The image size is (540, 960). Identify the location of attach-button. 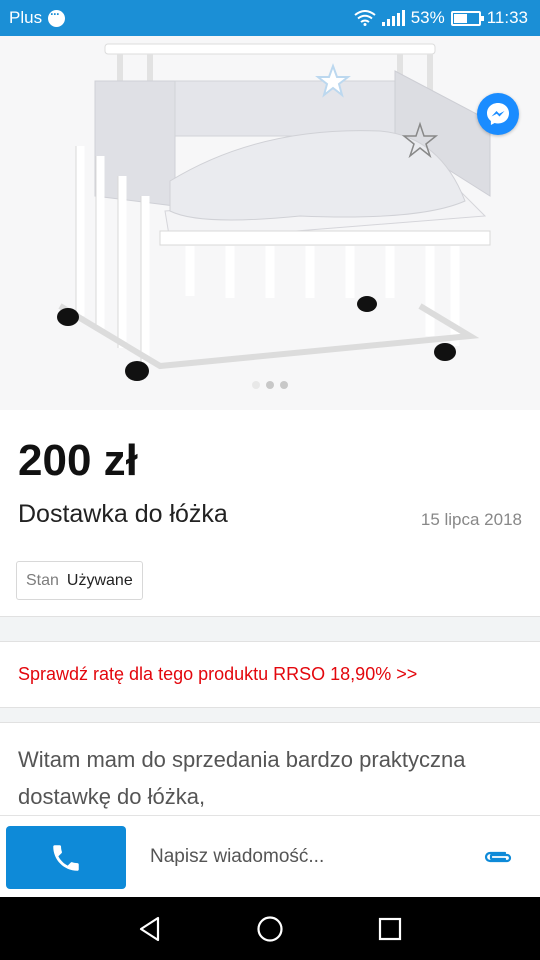
(498, 857).